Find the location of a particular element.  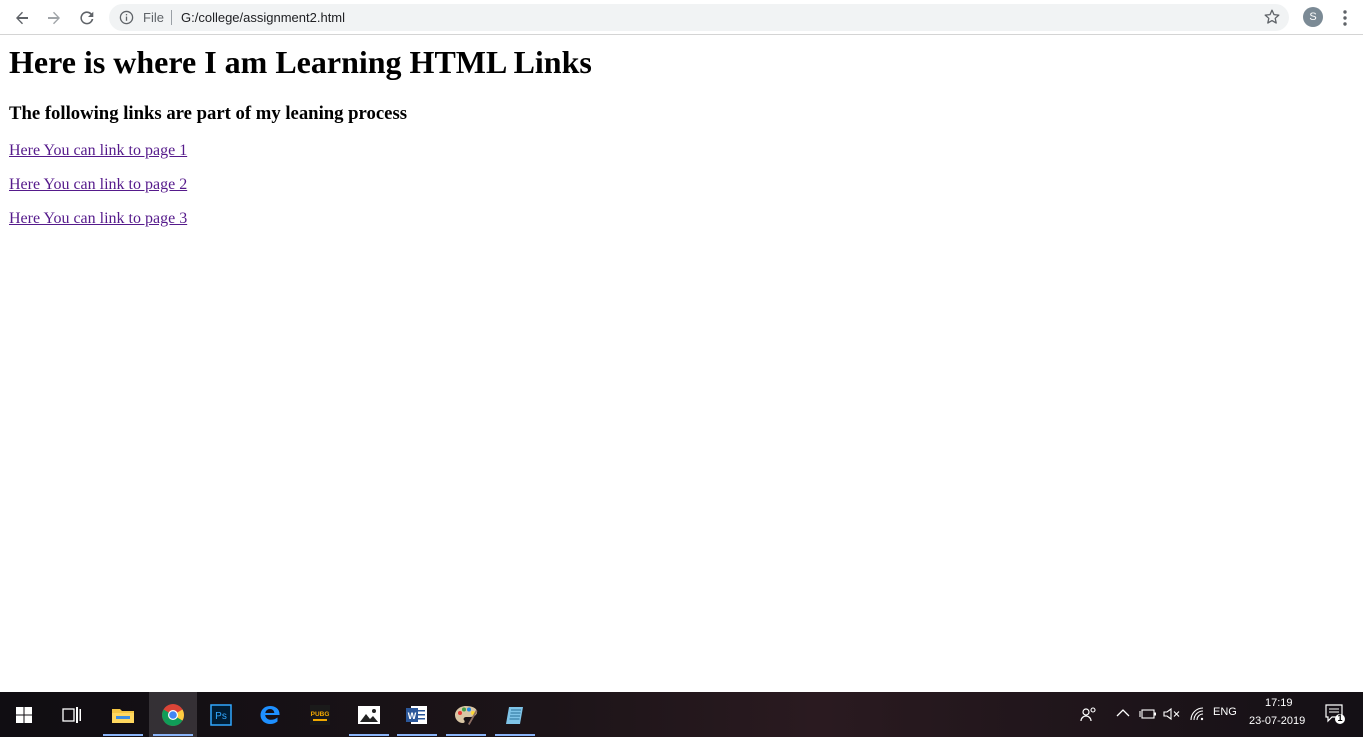

pubg-label: PUBG is located at coordinates (320, 714).